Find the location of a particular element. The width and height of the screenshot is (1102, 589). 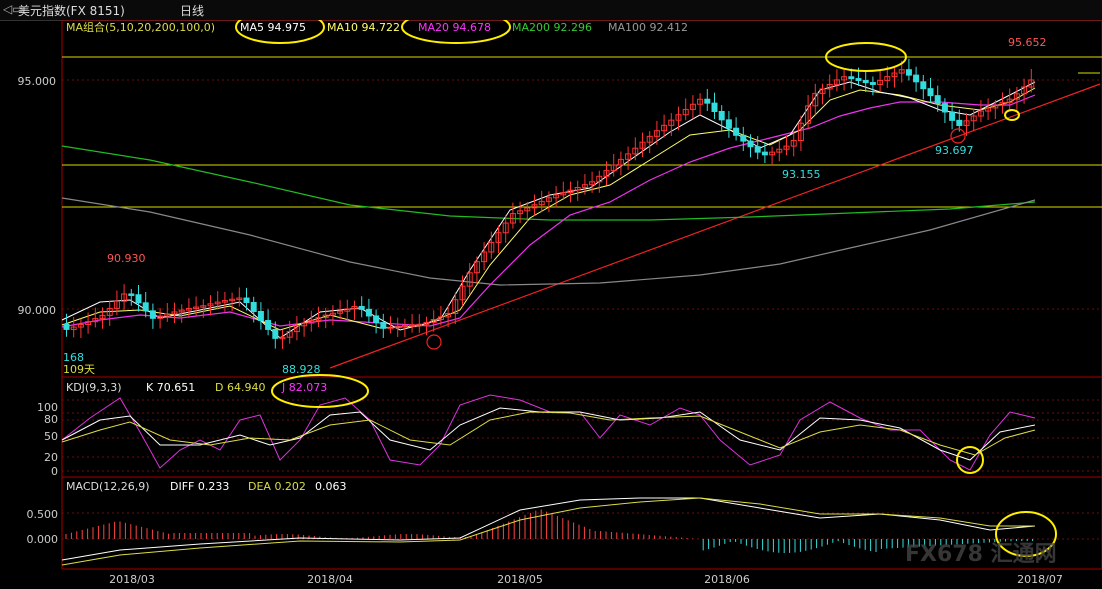

macd-dea-line is located at coordinates (548, 531).